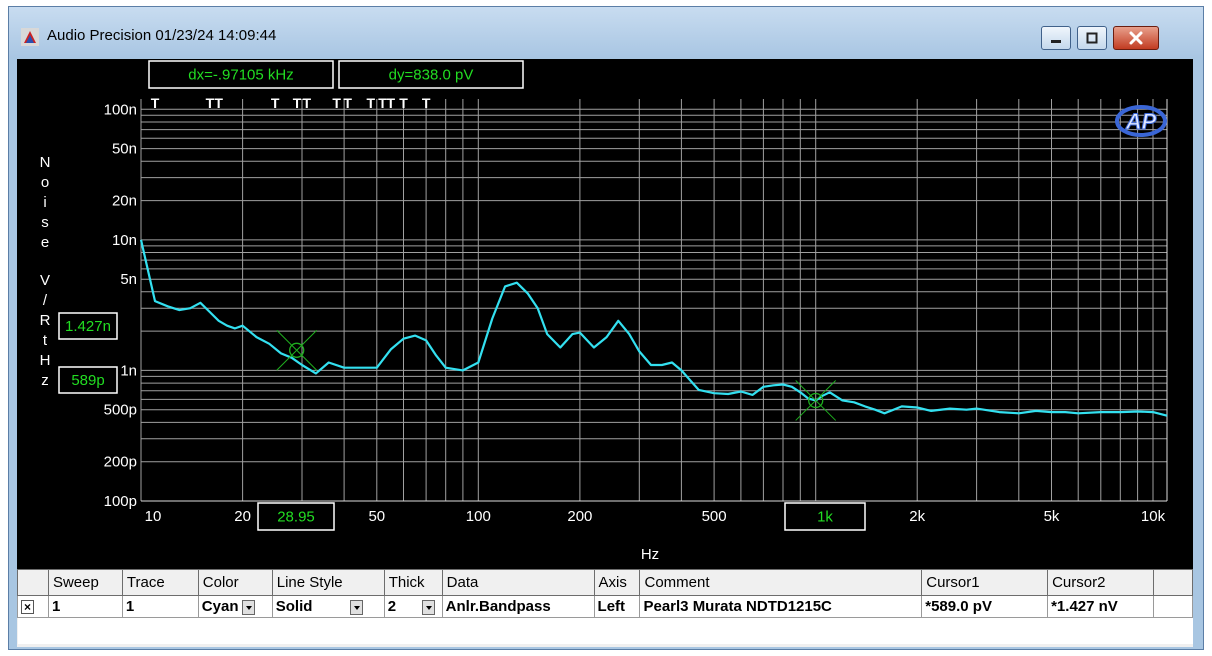 This screenshot has height=656, width=1212. What do you see at coordinates (1173, 606) in the screenshot?
I see `extra-cell` at bounding box center [1173, 606].